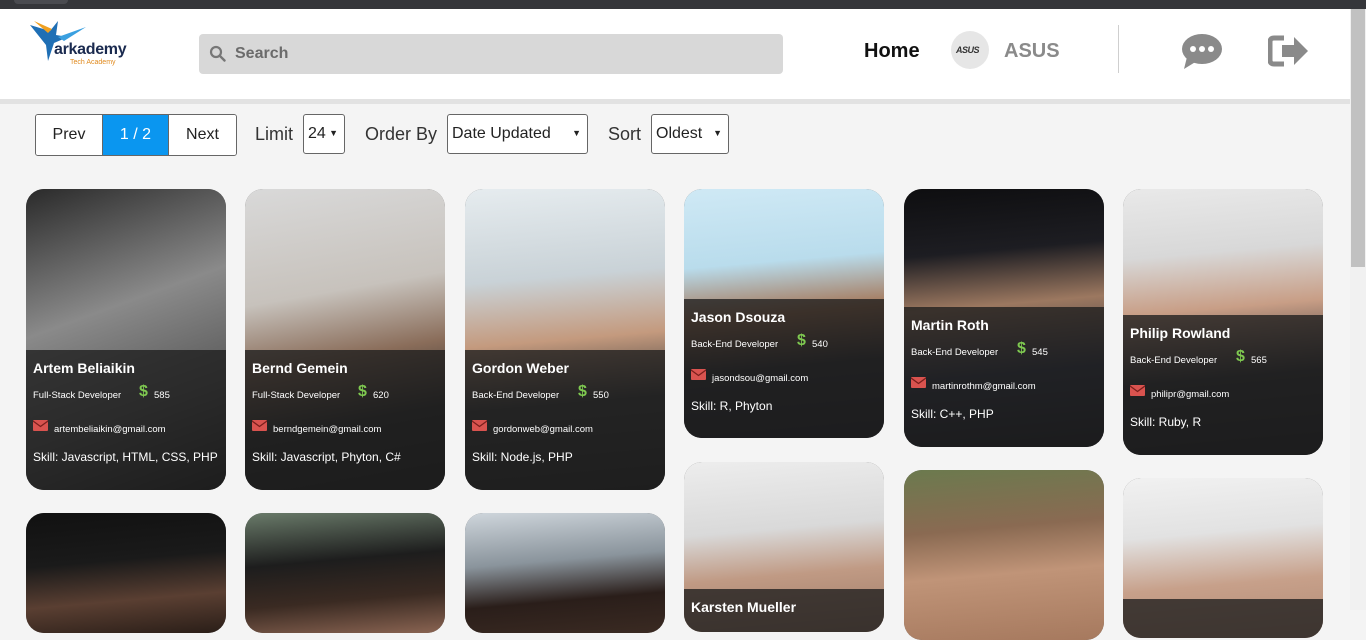  I want to click on current-page-indicator: 1 / 2, so click(136, 135).